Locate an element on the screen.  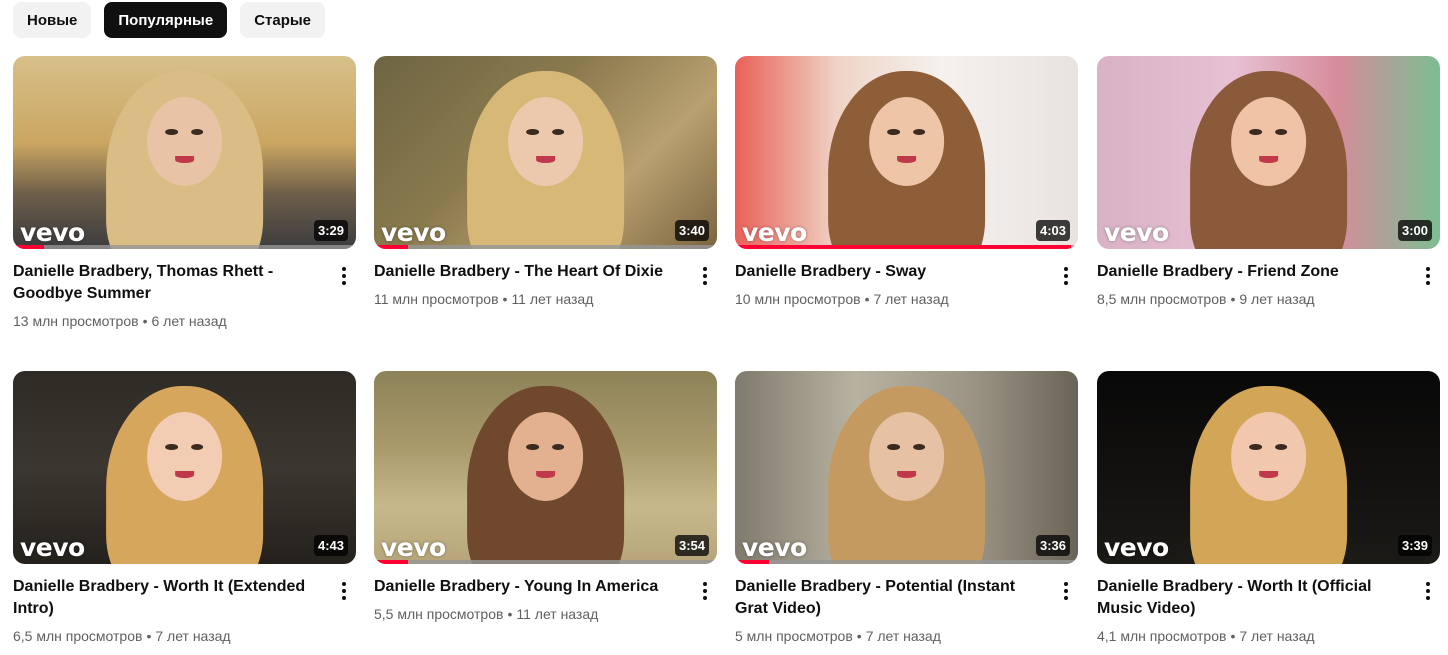
view-count: 5 млн просмотров is located at coordinates (794, 636).